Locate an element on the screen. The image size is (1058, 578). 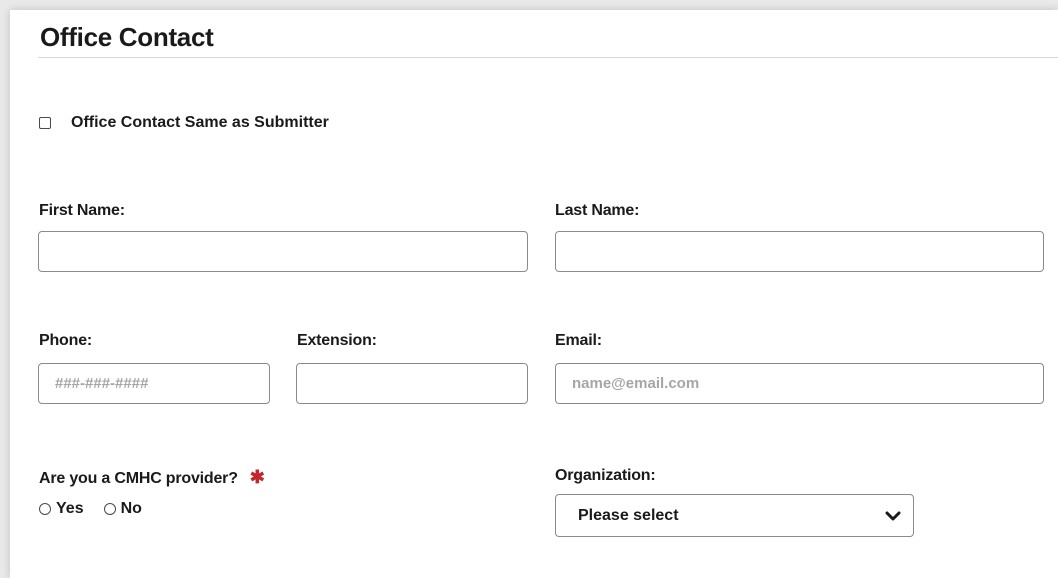
extension-input is located at coordinates (412, 383).